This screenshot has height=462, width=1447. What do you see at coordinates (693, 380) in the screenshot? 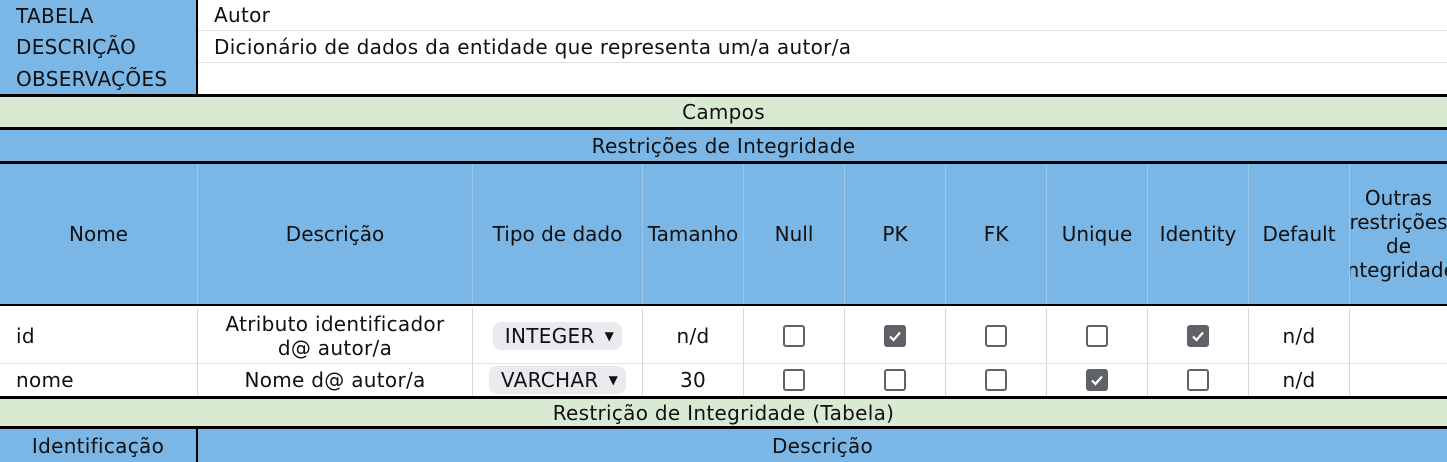
I see `field-tamanho: 30` at bounding box center [693, 380].